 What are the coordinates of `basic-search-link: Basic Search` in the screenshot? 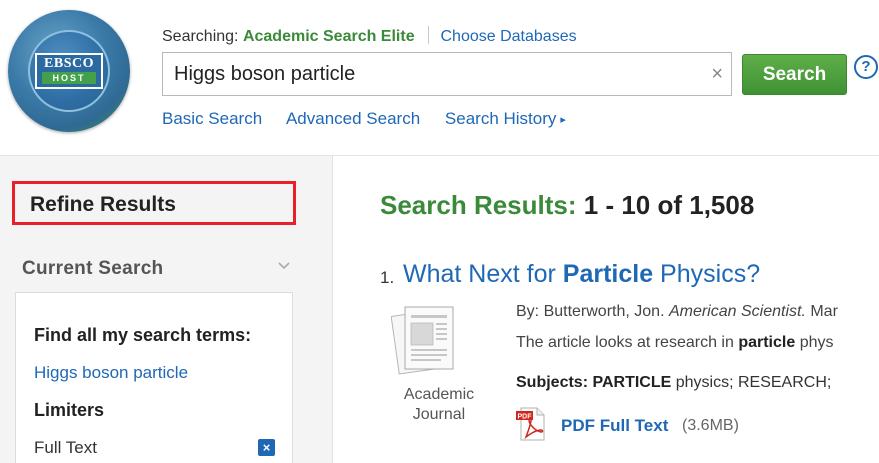 It's located at (212, 118).